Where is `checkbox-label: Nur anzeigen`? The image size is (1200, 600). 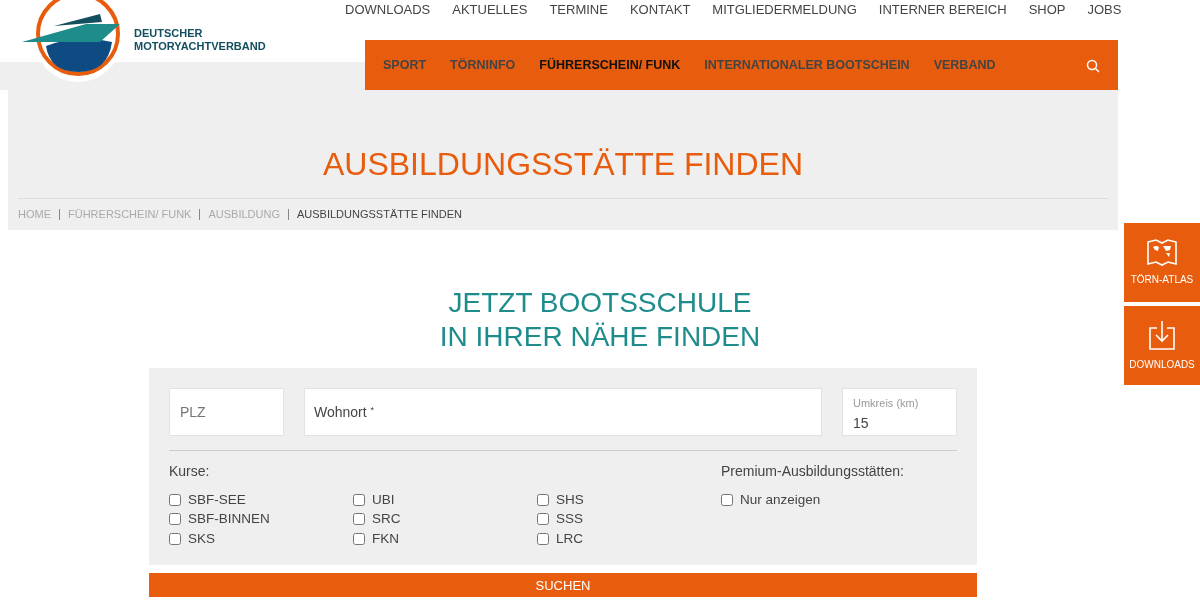 checkbox-label: Nur anzeigen is located at coordinates (812, 500).